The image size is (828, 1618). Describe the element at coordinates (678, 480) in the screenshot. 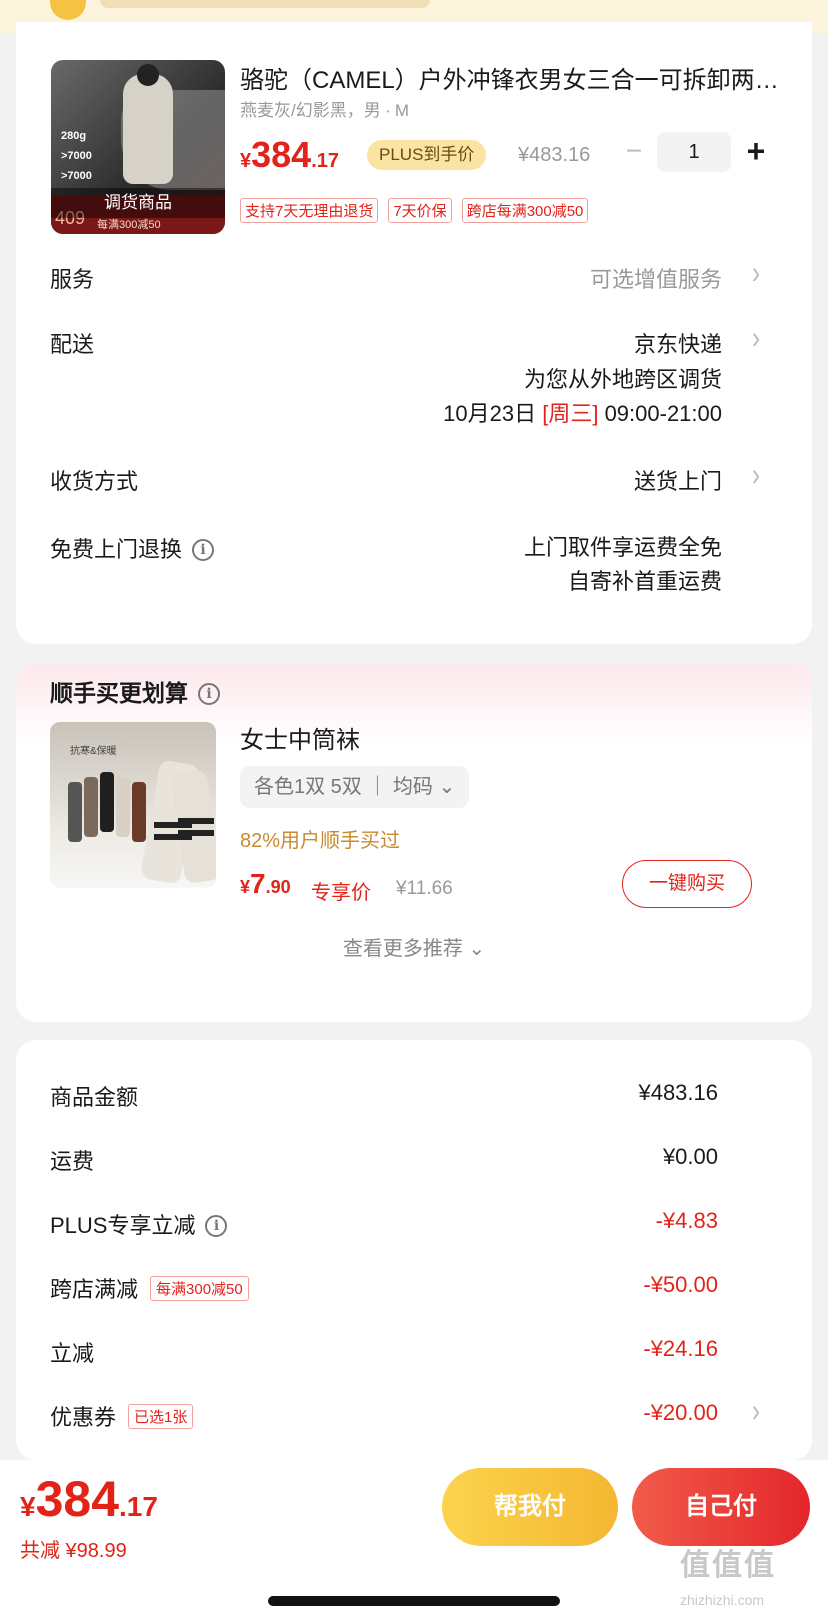

I see `receive-value: 送货上门` at that location.